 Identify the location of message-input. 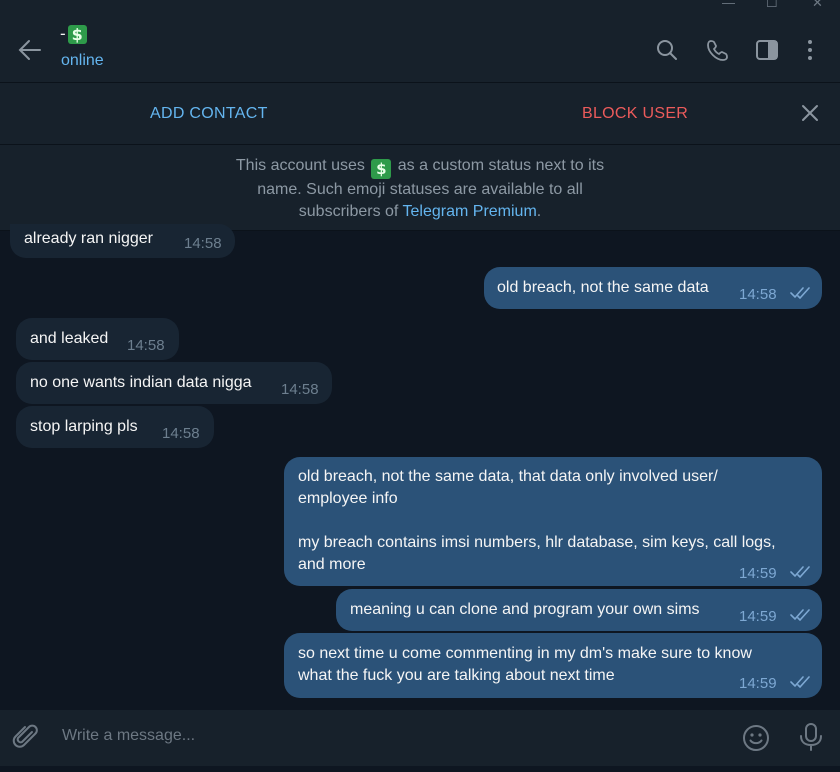
(362, 736).